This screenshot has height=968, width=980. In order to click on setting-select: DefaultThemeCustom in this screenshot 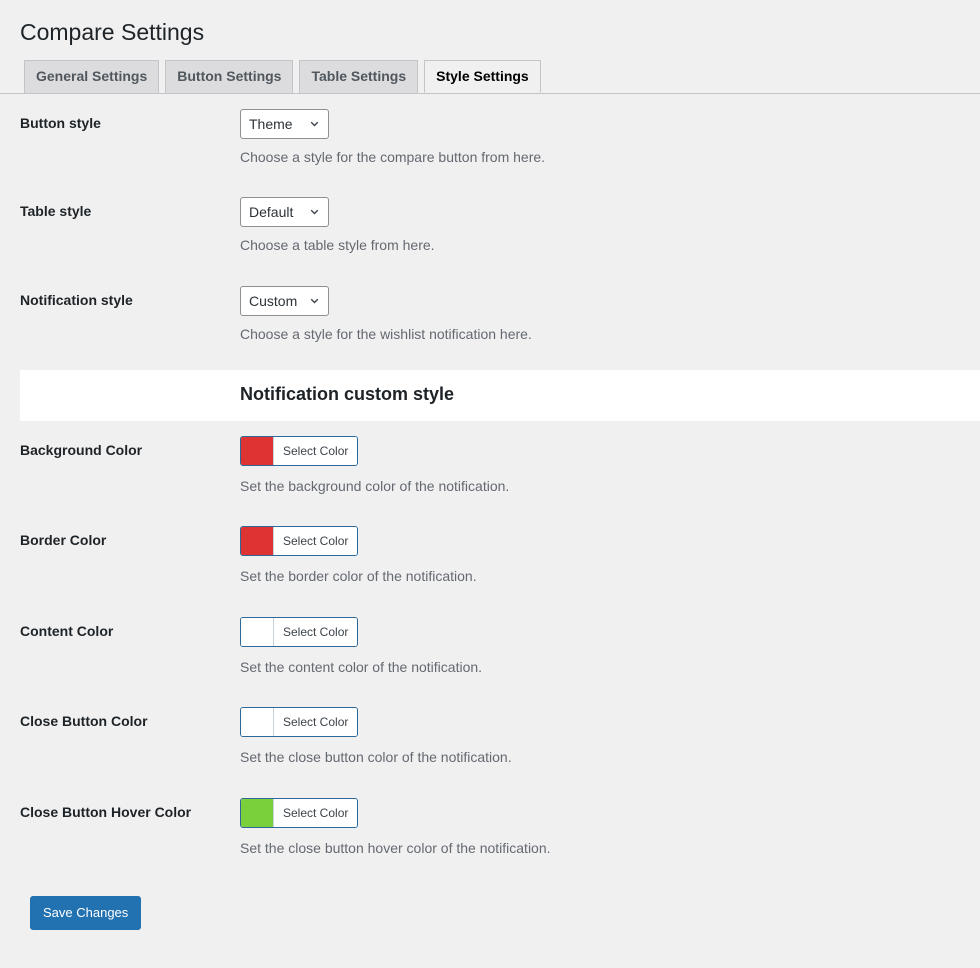, I will do `click(284, 212)`.